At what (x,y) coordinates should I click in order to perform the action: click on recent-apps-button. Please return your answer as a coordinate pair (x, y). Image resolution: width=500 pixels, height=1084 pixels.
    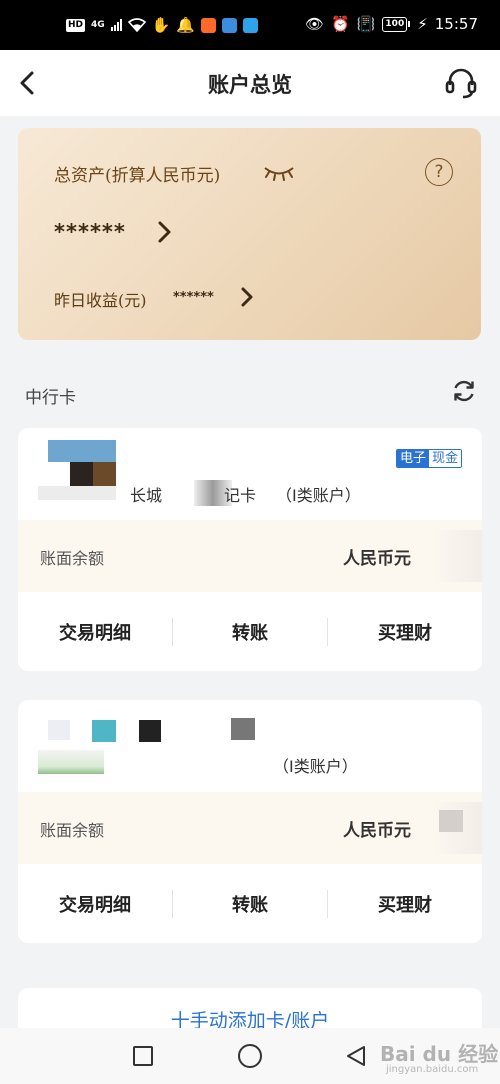
    Looking at the image, I should click on (143, 1056).